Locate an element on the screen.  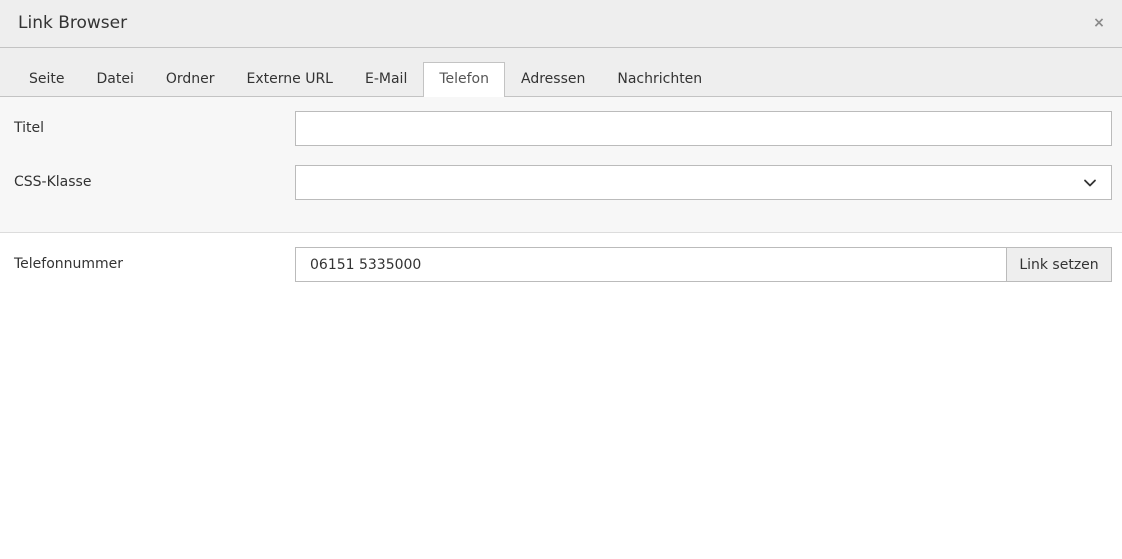
tab-ordner: Ordner is located at coordinates (190, 79).